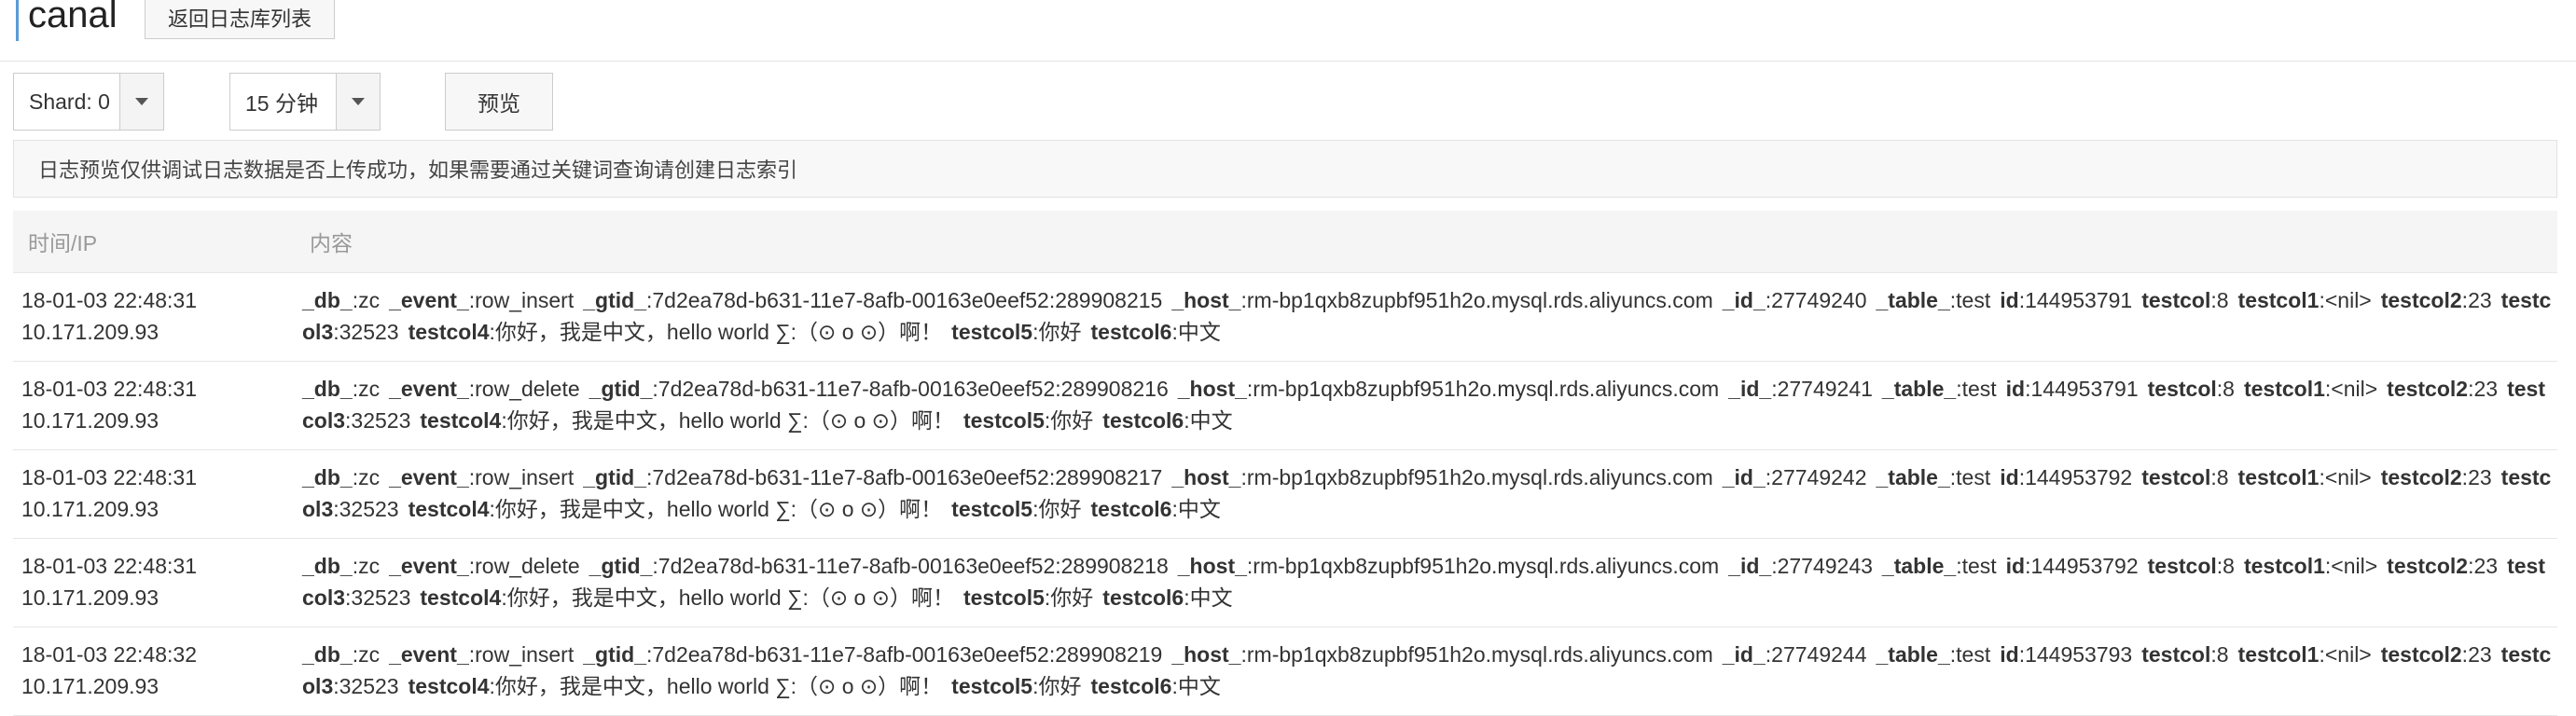 This screenshot has width=2576, height=716. I want to click on field-value: 144953791, so click(2084, 389).